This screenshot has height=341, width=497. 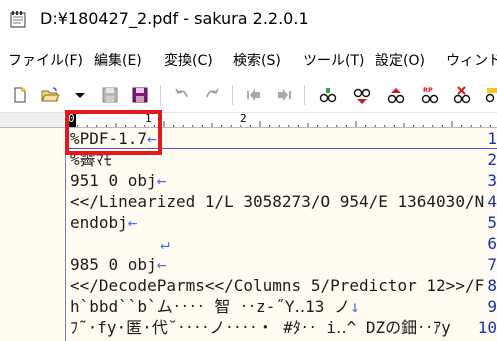 I want to click on replace-badge-text: RP, so click(x=428, y=90).